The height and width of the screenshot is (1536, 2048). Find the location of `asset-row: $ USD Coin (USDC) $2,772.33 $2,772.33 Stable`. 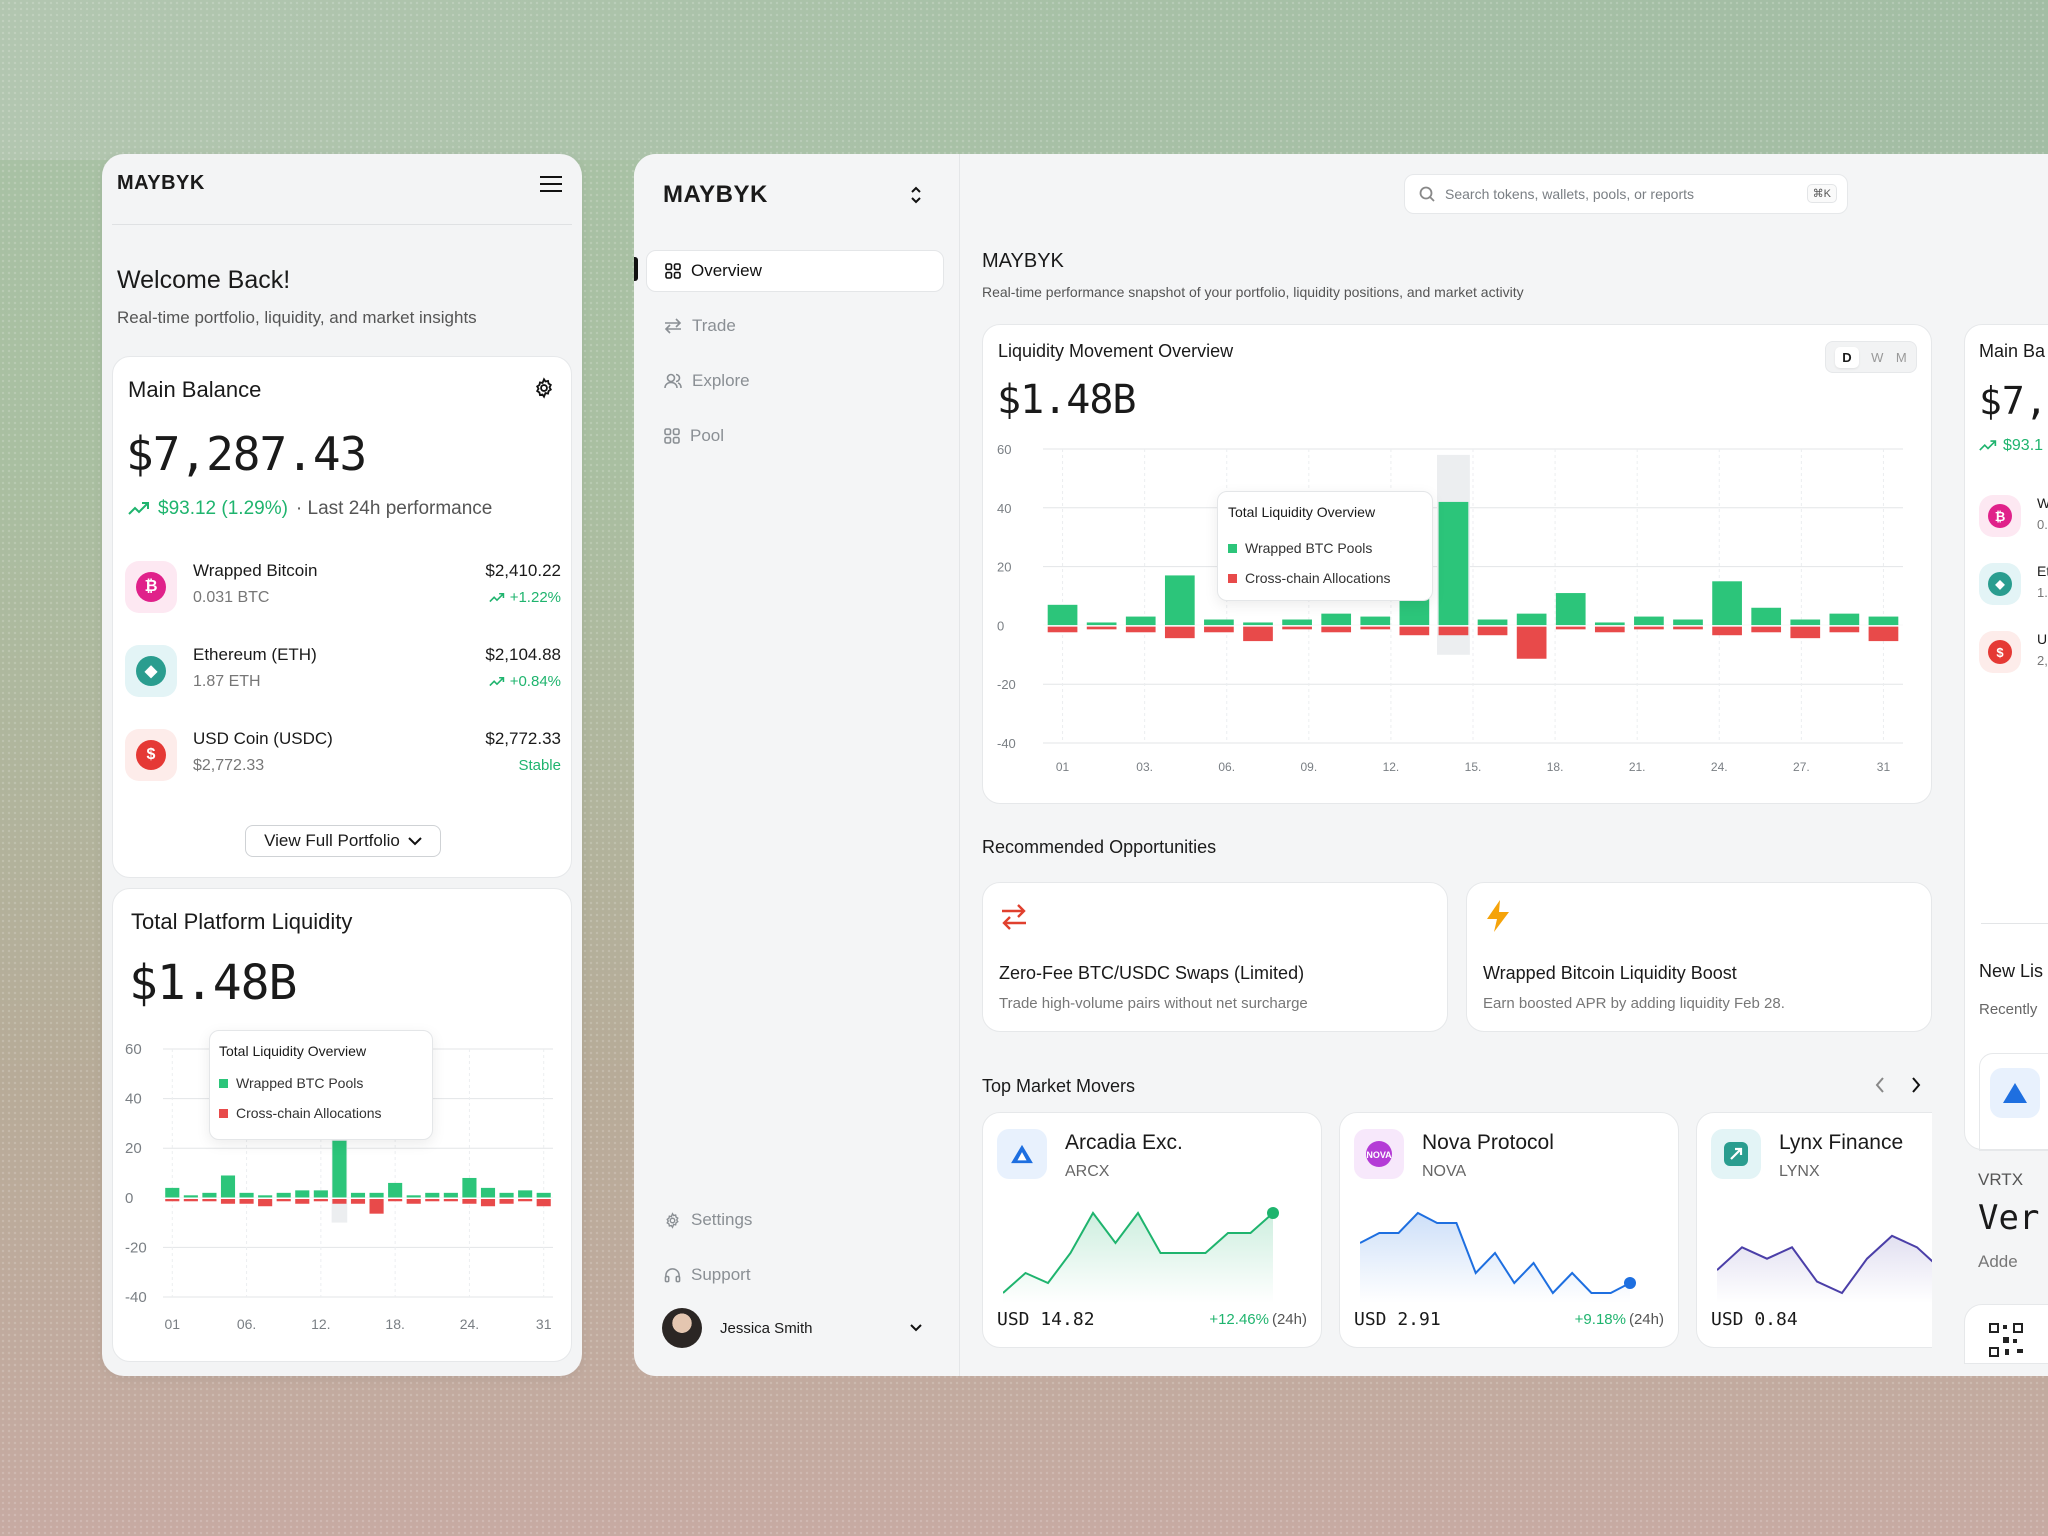

asset-row: $ USD Coin (USDC) $2,772.33 $2,772.33 Stable is located at coordinates (343, 755).